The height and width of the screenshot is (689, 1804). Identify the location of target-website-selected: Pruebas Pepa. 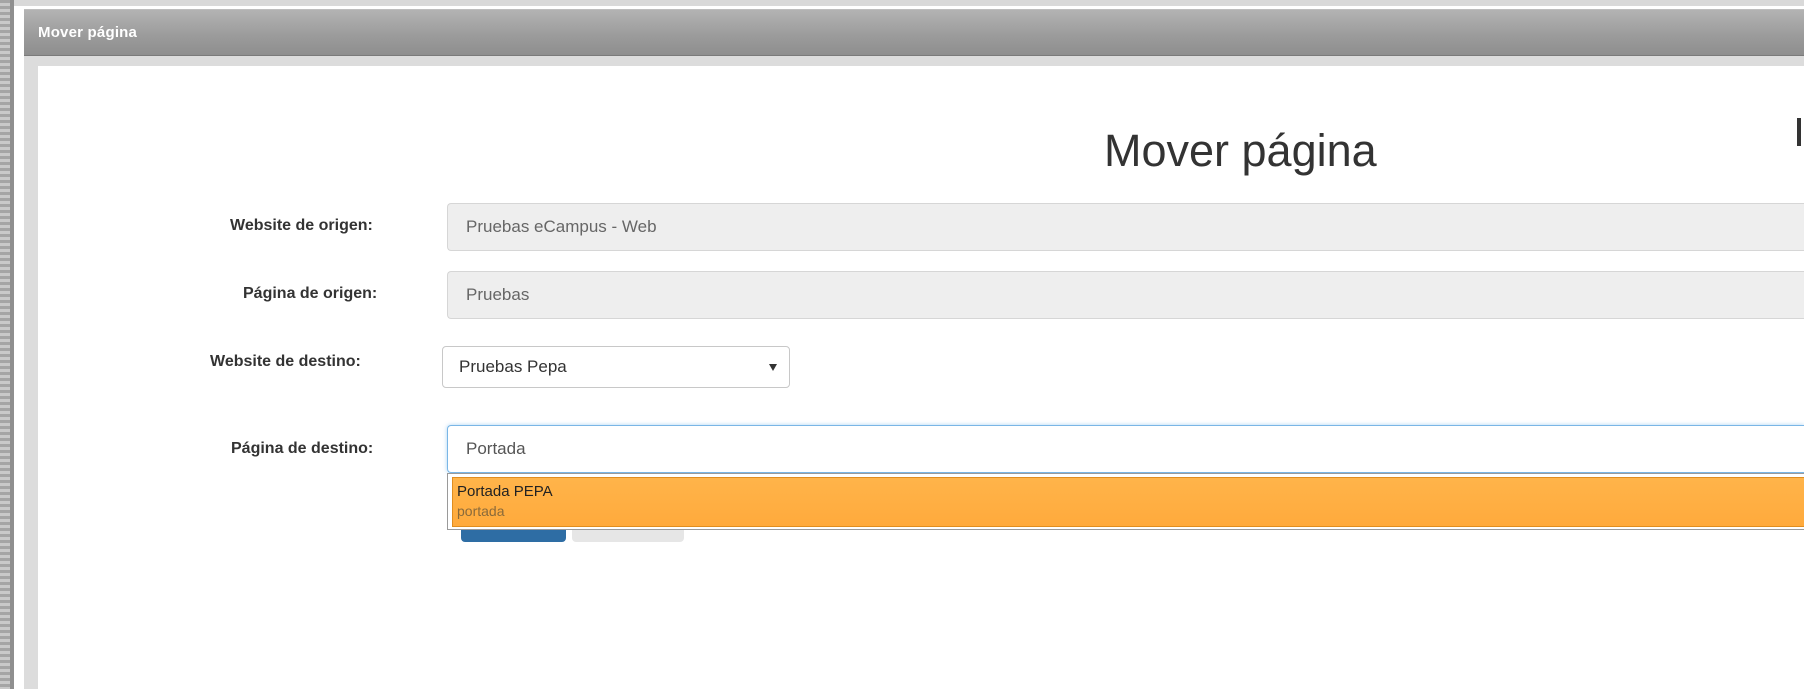
(513, 366).